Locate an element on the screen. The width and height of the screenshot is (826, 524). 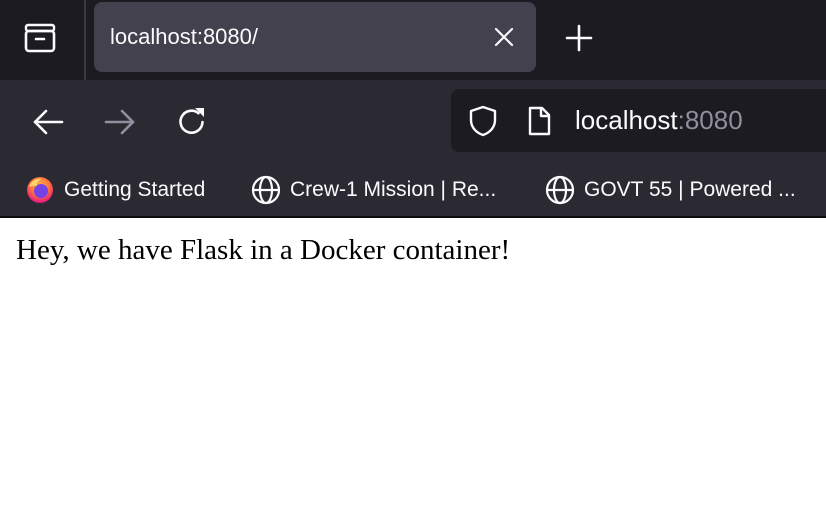
url-text: localhost:8080 is located at coordinates (659, 120).